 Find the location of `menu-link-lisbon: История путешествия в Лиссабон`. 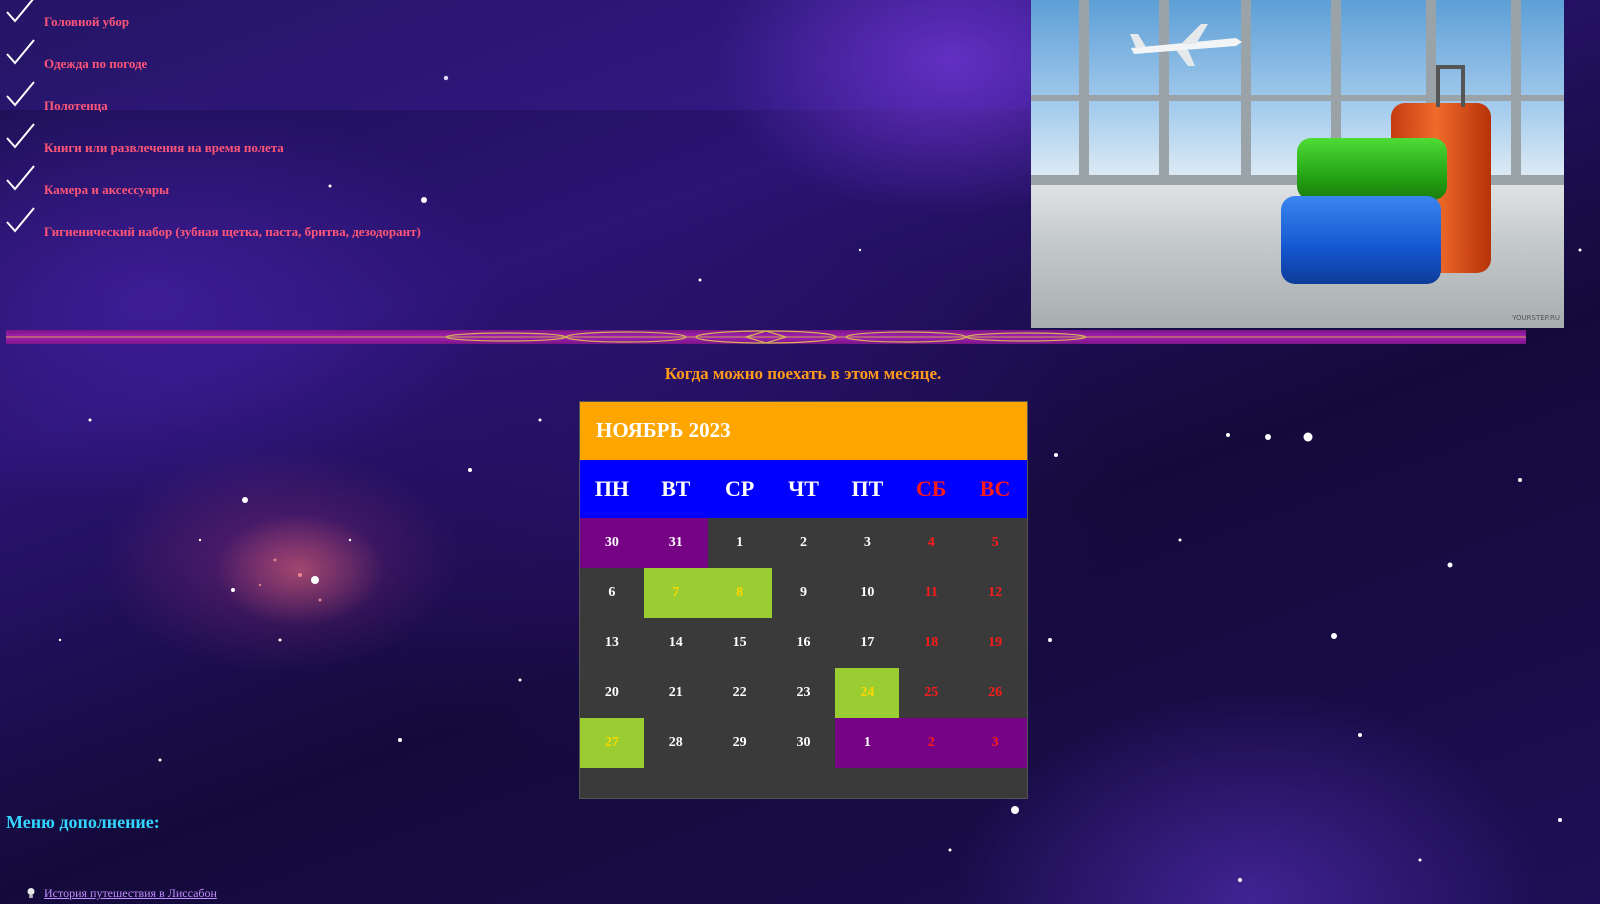

menu-link-lisbon: История путешествия в Лиссабон is located at coordinates (121, 893).